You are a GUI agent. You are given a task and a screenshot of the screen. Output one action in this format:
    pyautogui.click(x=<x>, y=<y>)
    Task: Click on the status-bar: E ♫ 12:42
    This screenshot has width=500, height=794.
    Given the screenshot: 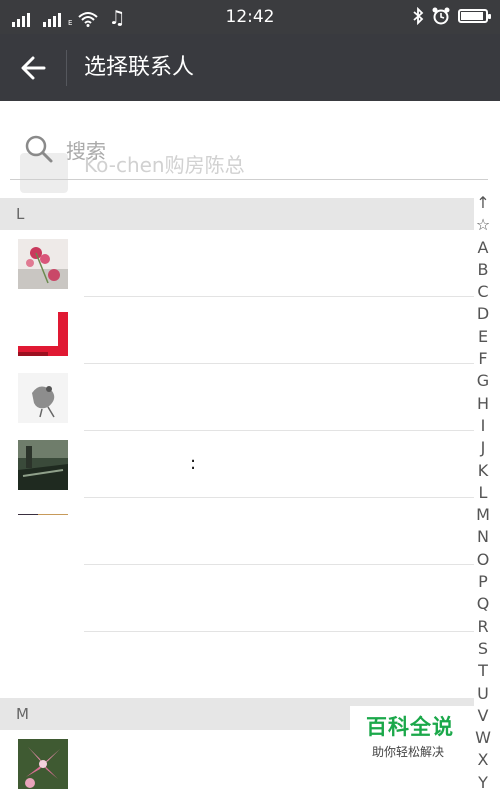 What is the action you would take?
    pyautogui.click(x=250, y=17)
    